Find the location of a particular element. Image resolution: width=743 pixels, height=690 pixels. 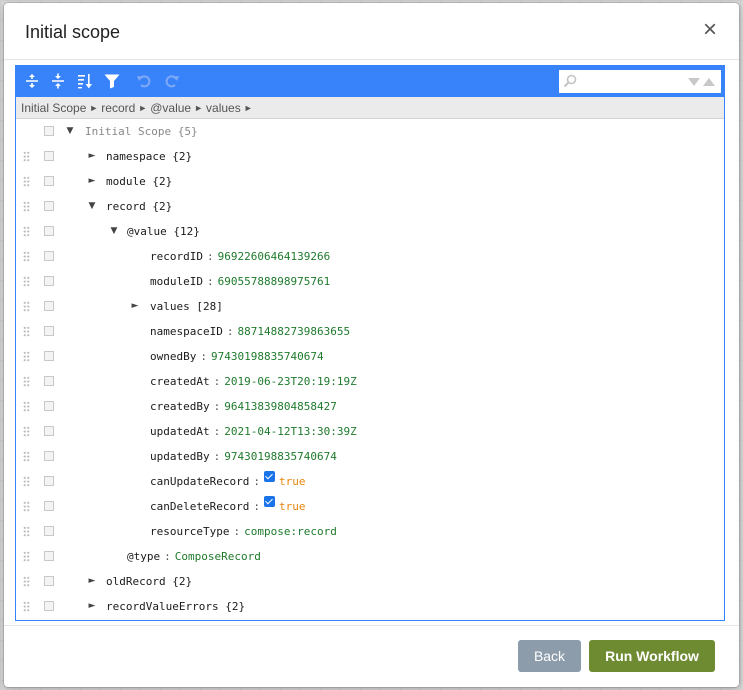

node-key: values is located at coordinates (170, 306).